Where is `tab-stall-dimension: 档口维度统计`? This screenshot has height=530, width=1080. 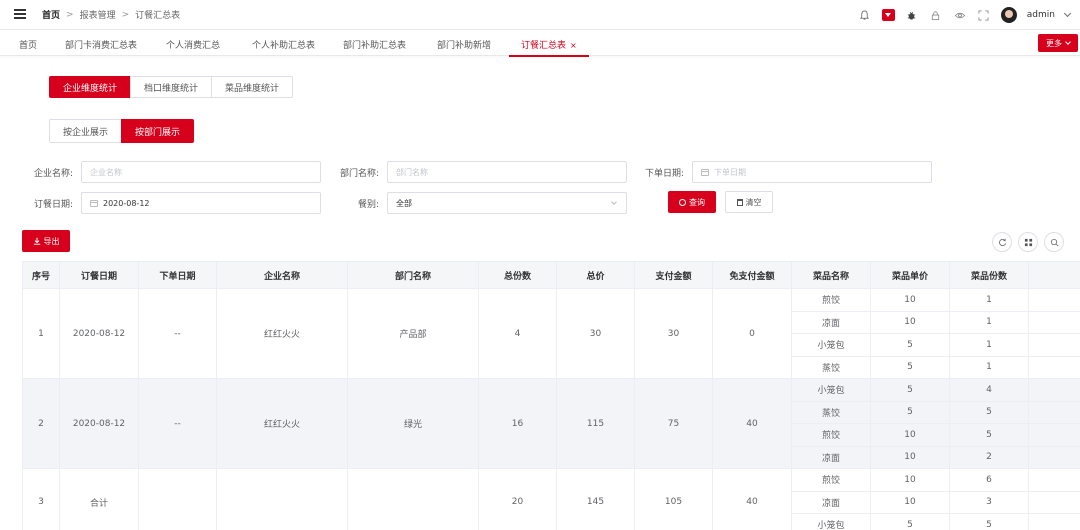 tab-stall-dimension: 档口维度统计 is located at coordinates (171, 87).